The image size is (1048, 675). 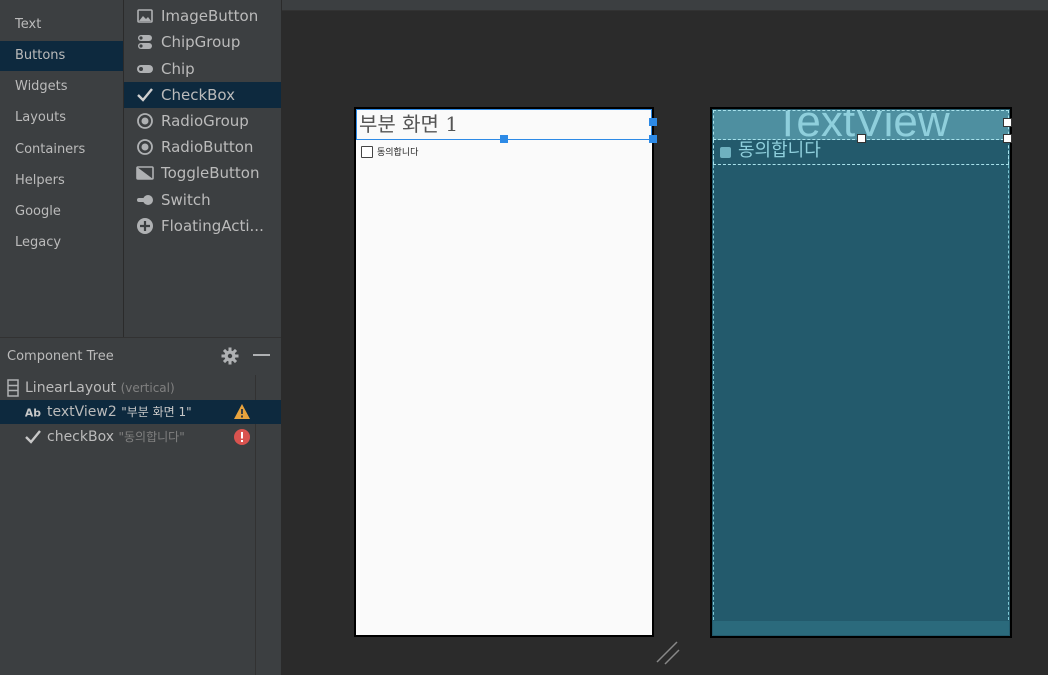 What do you see at coordinates (145, 69) in the screenshot?
I see `chip-icon` at bounding box center [145, 69].